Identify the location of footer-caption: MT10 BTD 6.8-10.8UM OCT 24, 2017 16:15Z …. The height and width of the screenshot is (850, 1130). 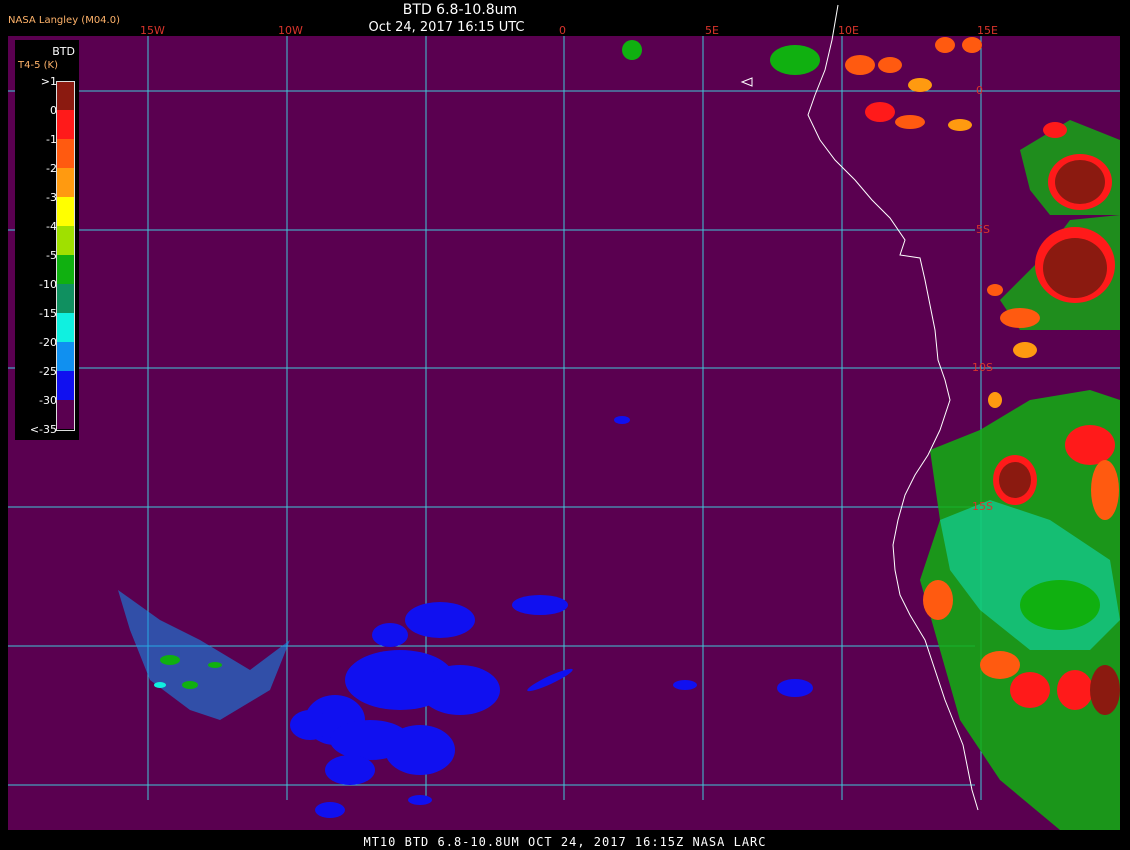
(565, 842).